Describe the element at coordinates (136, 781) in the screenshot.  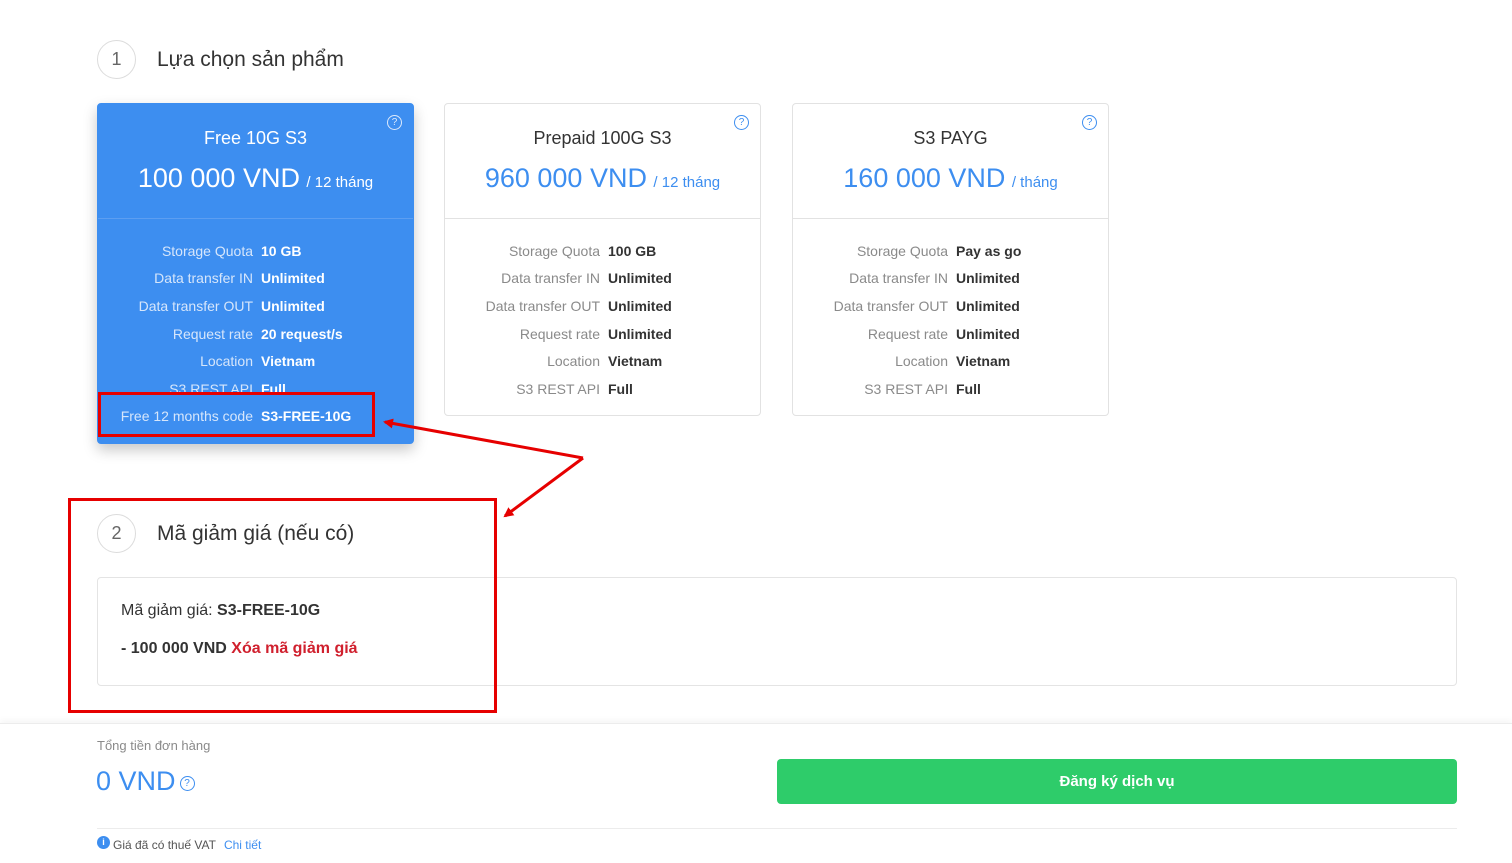
I see `total-amount: 0 VND` at that location.